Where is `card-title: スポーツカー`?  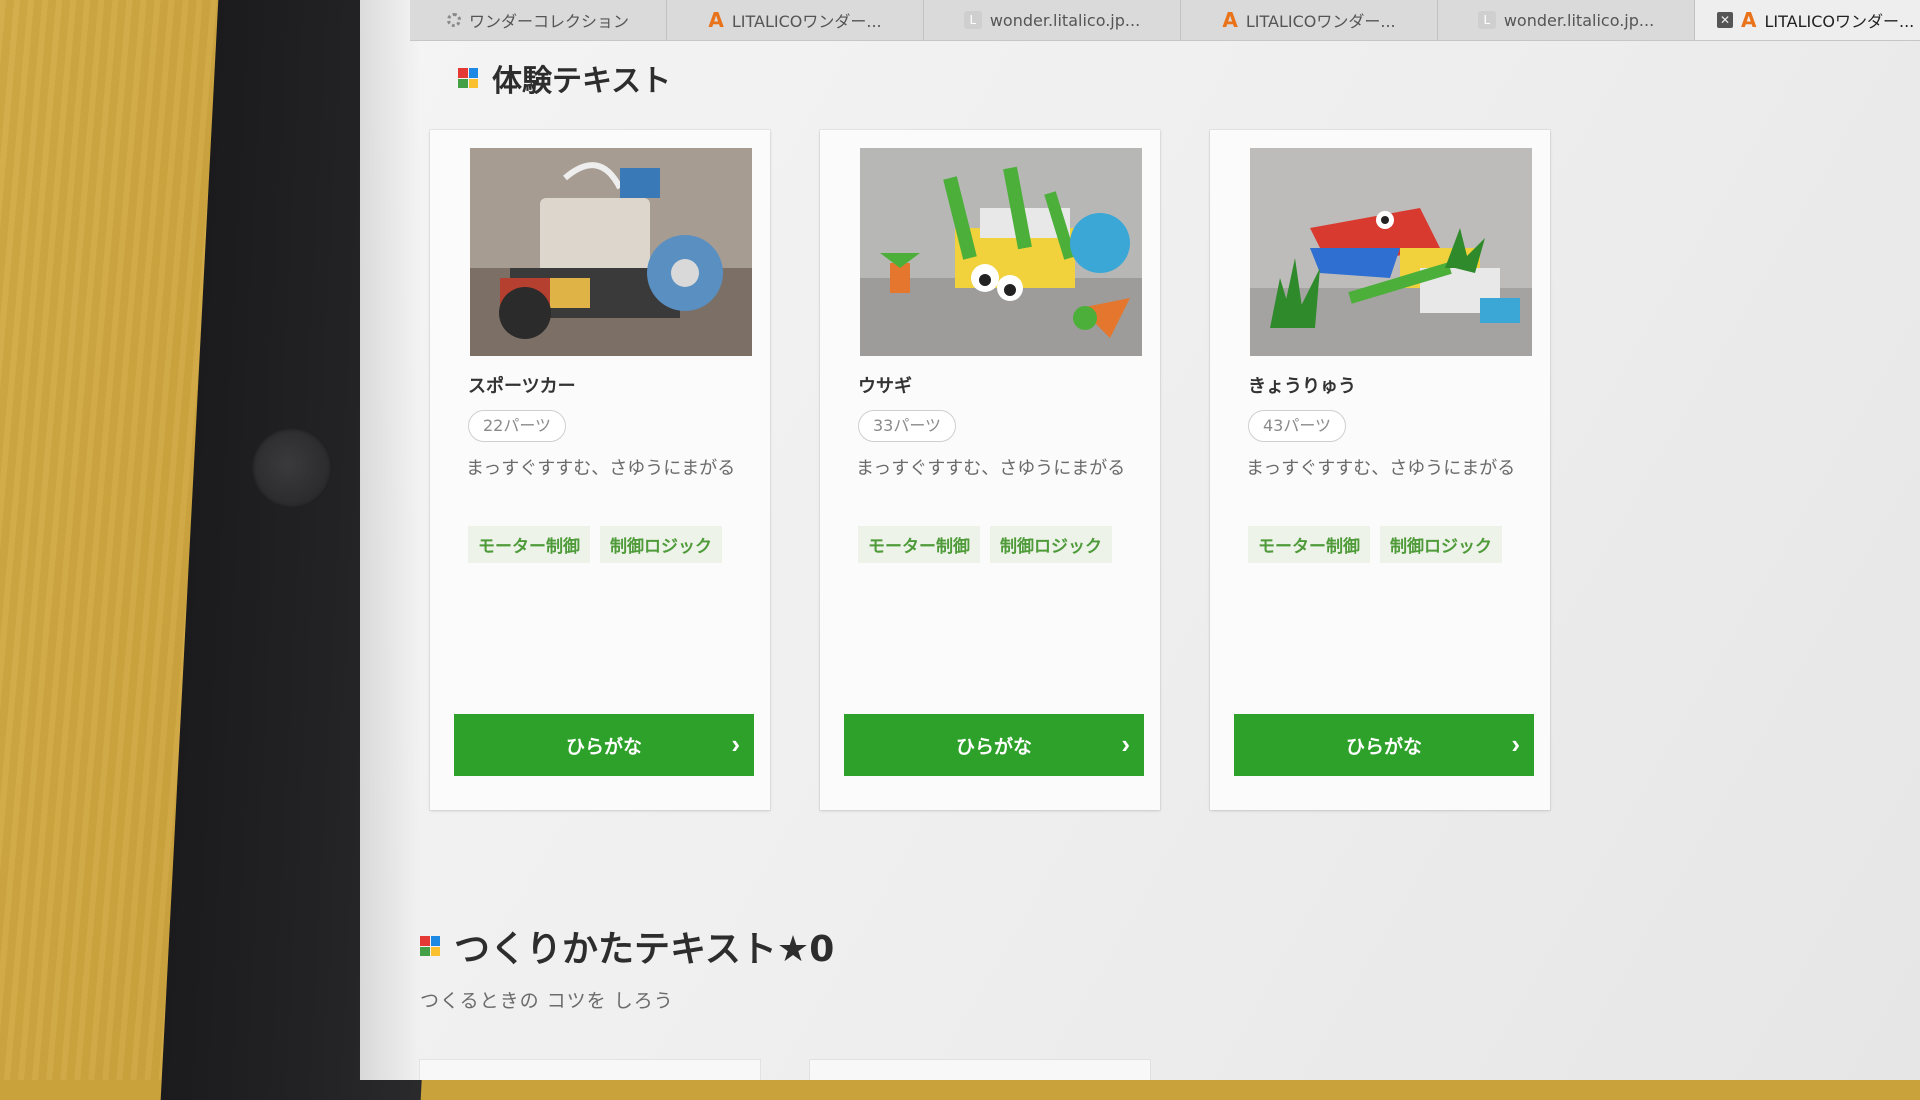
card-title: スポーツカー is located at coordinates (522, 386).